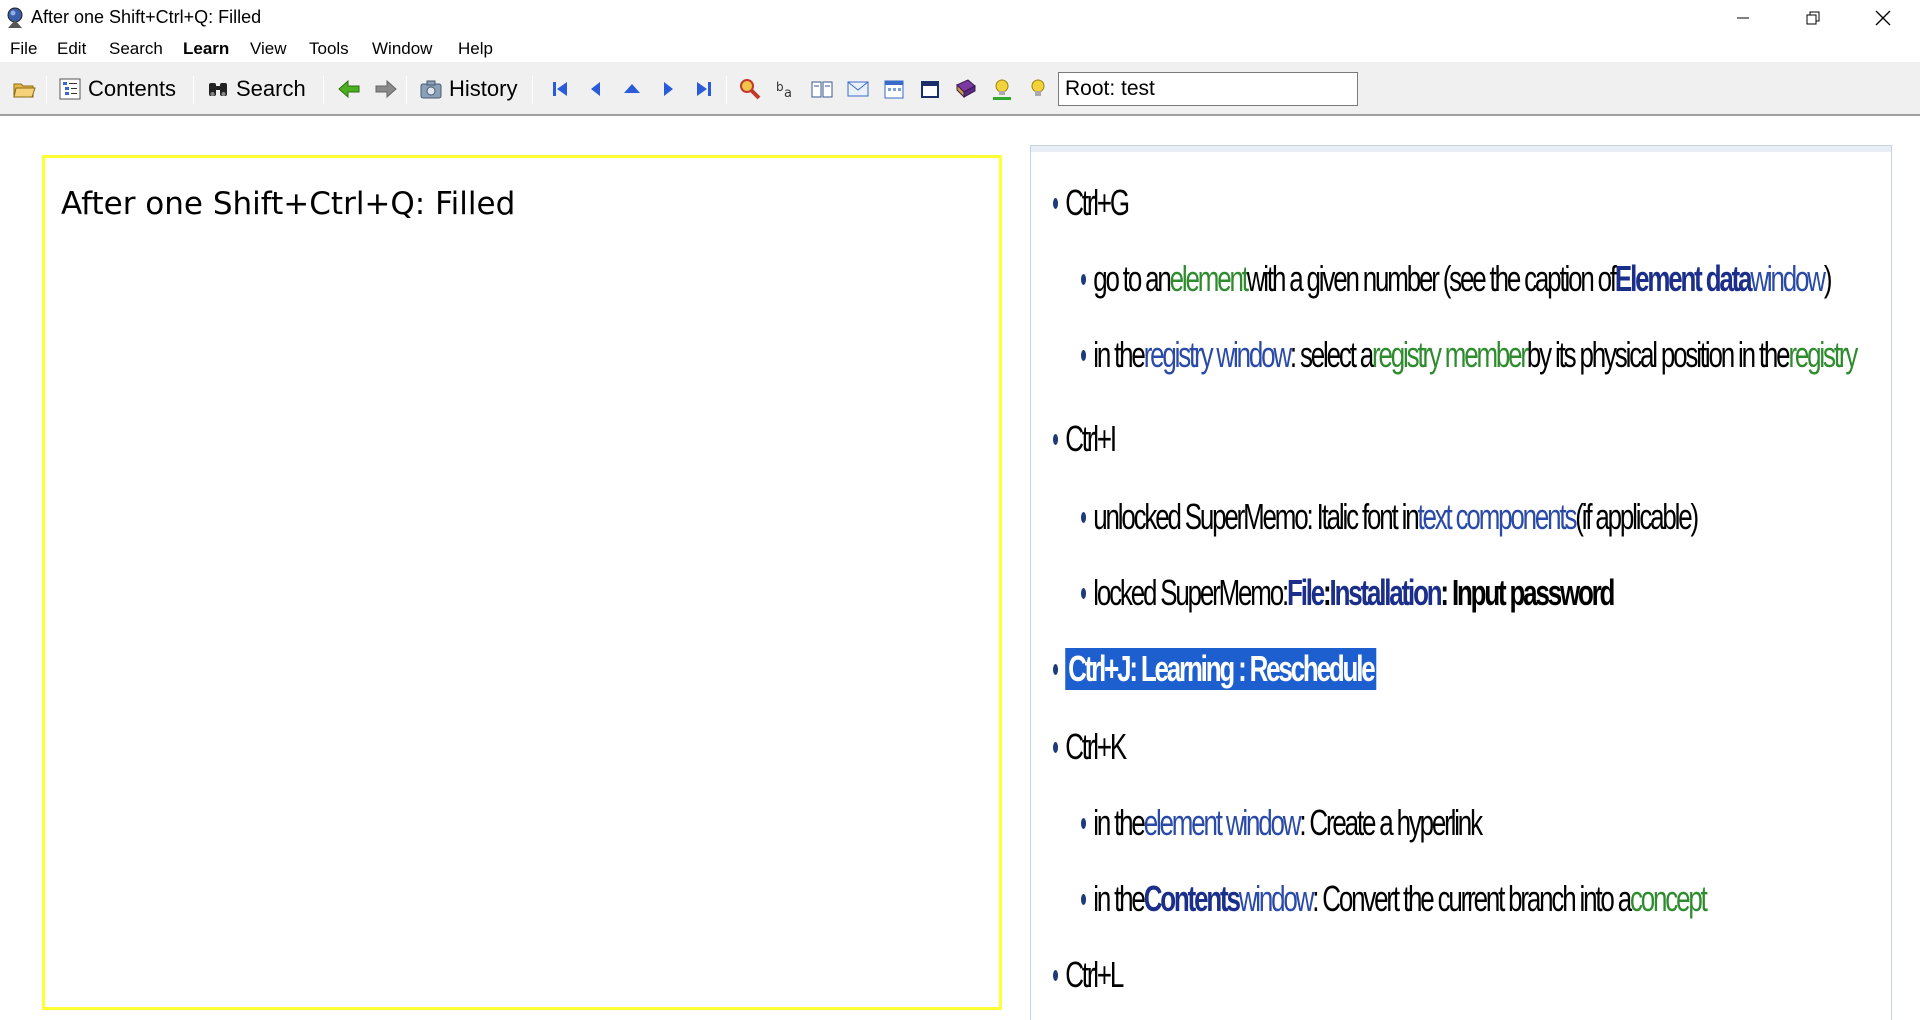 The image size is (1920, 1020). Describe the element at coordinates (329, 49) in the screenshot. I see `menu-tools: Tools` at that location.